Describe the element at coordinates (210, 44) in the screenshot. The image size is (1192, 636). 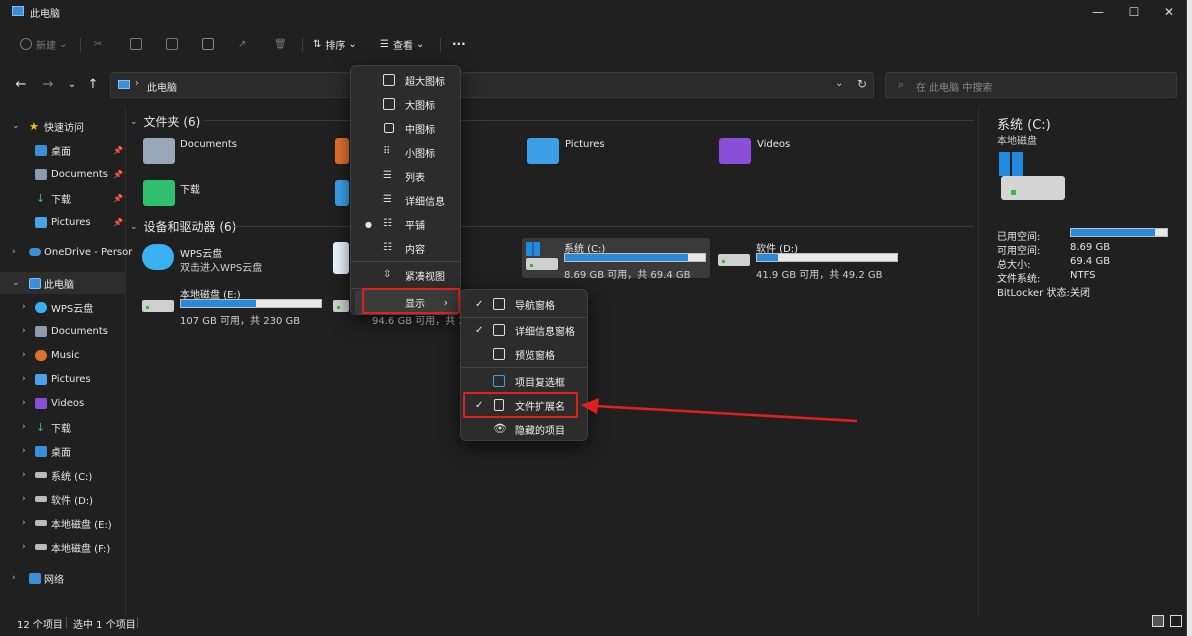
I see `rename-icon` at that location.